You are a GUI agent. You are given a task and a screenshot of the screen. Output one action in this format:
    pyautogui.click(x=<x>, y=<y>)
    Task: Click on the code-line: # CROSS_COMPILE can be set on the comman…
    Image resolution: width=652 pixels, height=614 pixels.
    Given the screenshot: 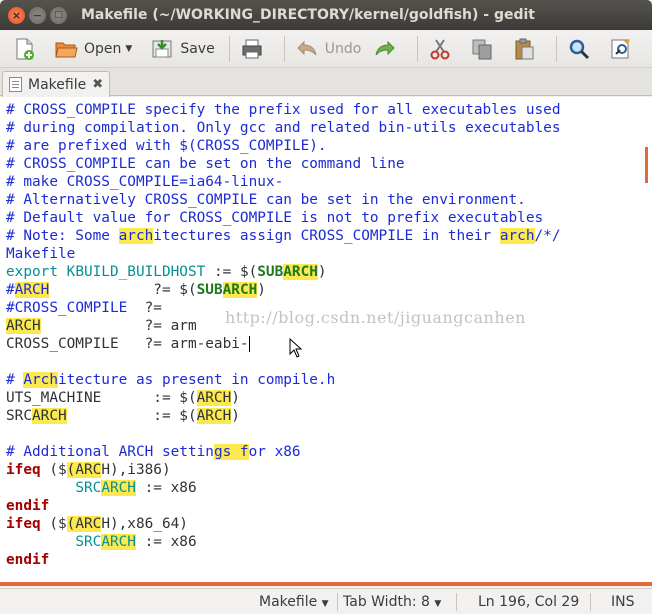 What is the action you would take?
    pyautogui.click(x=205, y=164)
    